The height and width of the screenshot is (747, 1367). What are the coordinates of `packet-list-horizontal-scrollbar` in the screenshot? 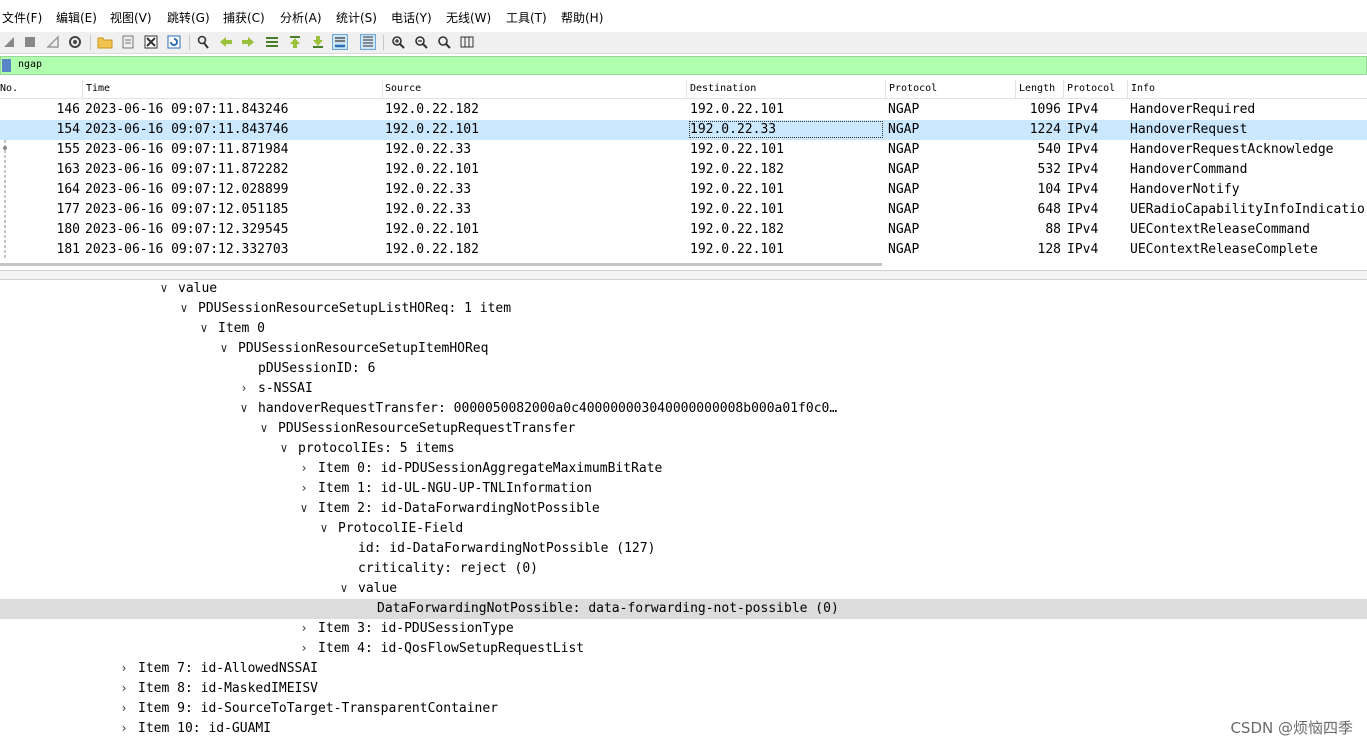 It's located at (441, 264).